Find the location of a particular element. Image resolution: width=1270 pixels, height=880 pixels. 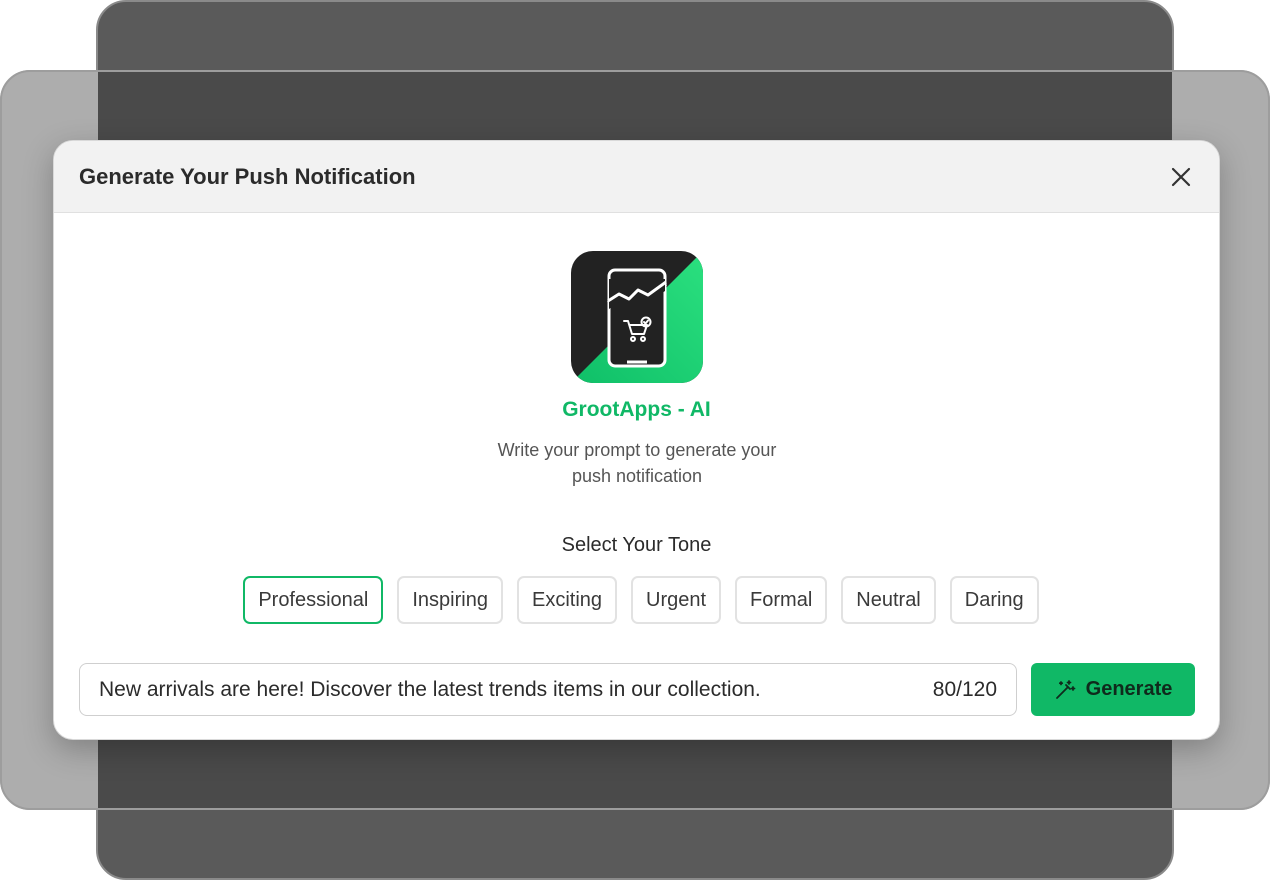

tone-daring-button: Daring is located at coordinates (994, 600).